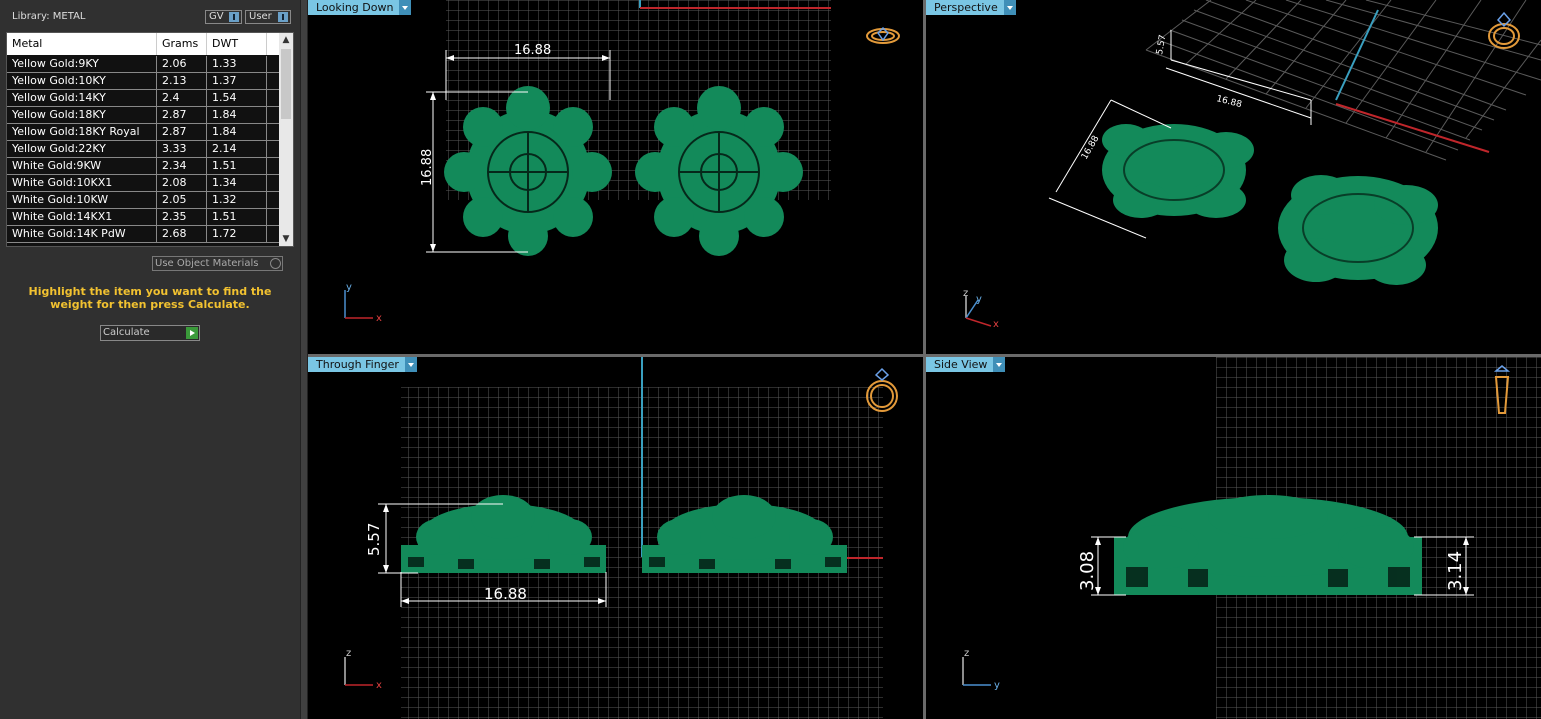 Image resolution: width=1541 pixels, height=719 pixels. I want to click on calculate-label: Calculate, so click(126, 332).